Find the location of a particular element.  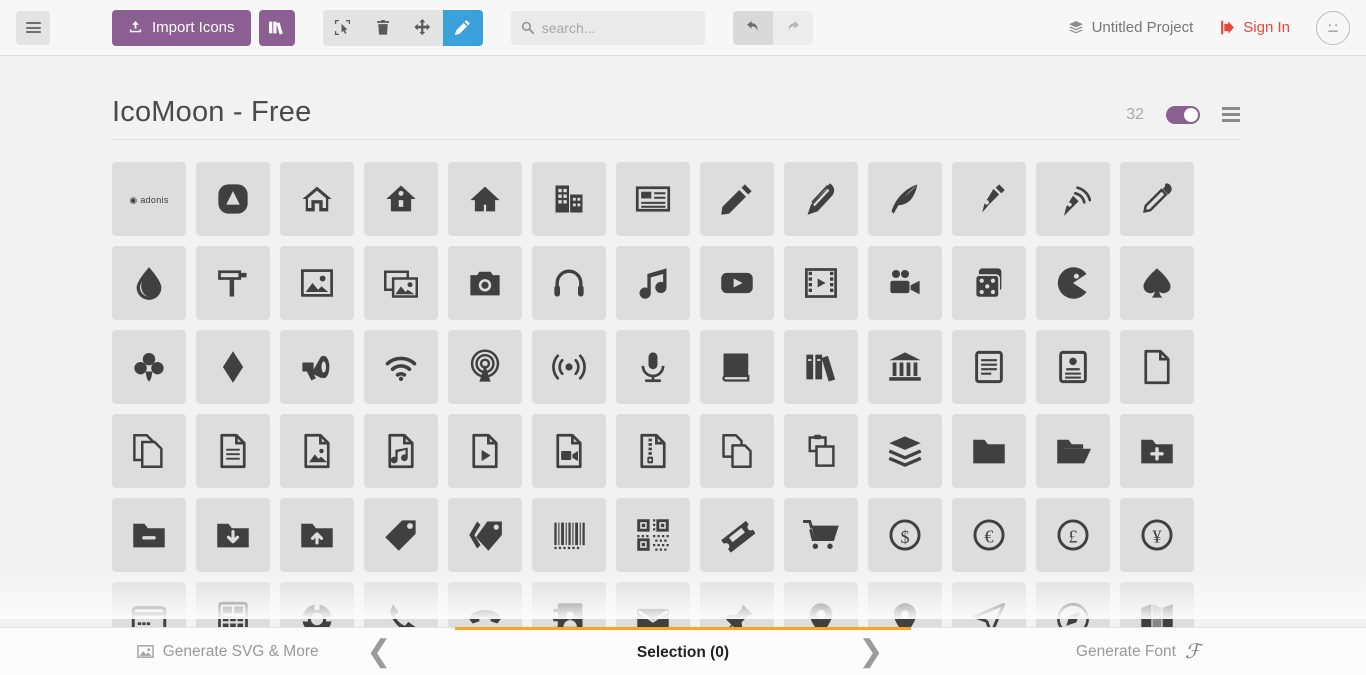

import-icons-button: Import Icons is located at coordinates (181, 27).